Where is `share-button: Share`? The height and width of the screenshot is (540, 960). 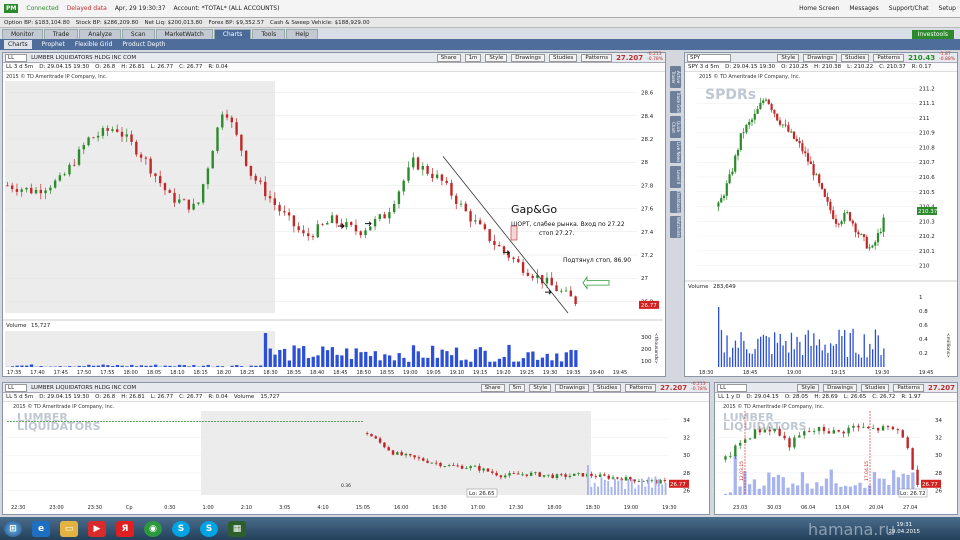 share-button: Share is located at coordinates (448, 57).